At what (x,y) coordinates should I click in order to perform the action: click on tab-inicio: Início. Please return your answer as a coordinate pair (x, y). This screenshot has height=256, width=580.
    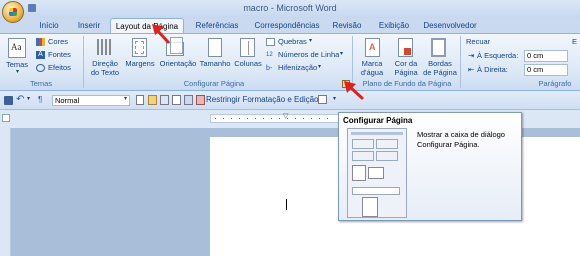
    Looking at the image, I should click on (49, 25).